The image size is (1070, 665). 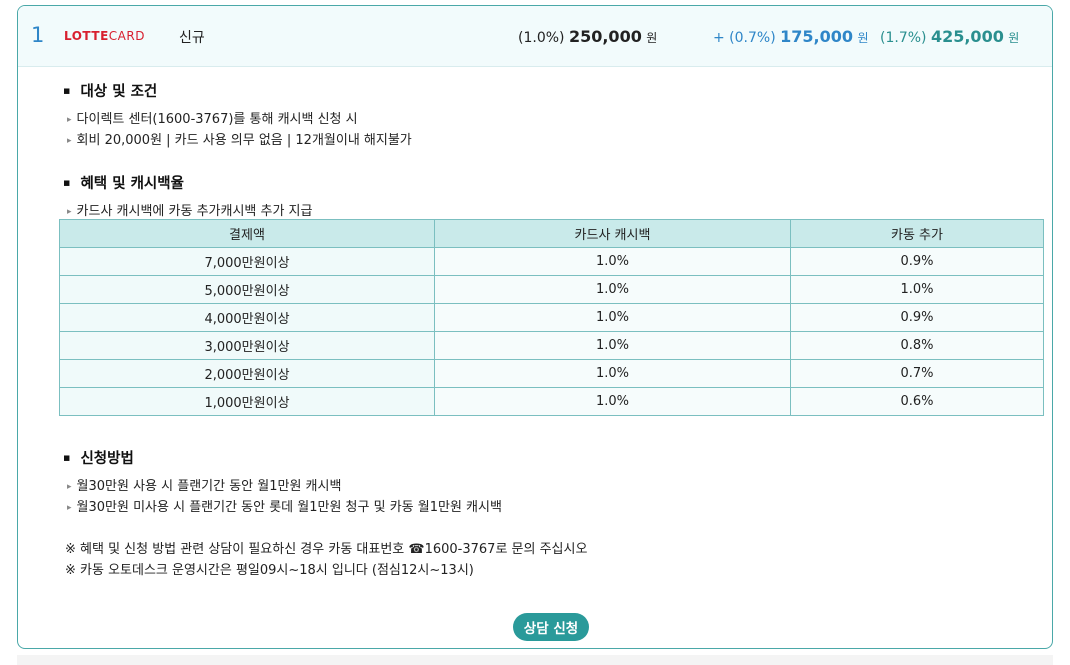 I want to click on table-cell: 5,000만원이상, so click(x=247, y=289).